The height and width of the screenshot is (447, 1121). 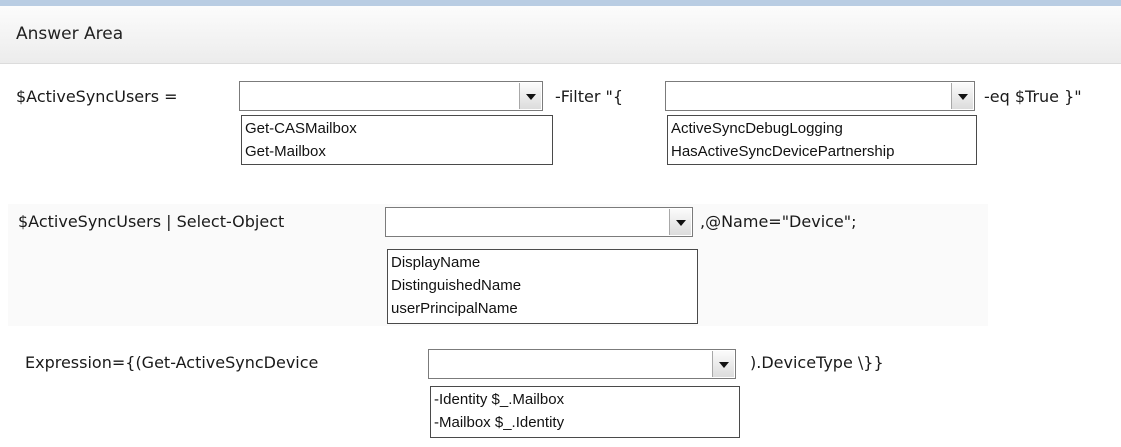 I want to click on select-property-dropdown-button, so click(x=680, y=222).